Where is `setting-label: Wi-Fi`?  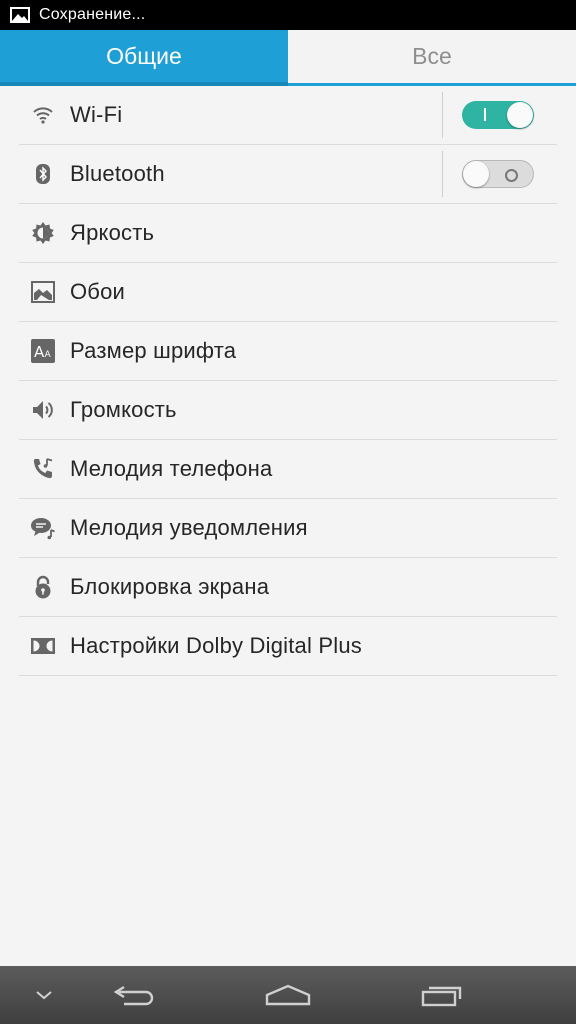
setting-label: Wi-Fi is located at coordinates (96, 114).